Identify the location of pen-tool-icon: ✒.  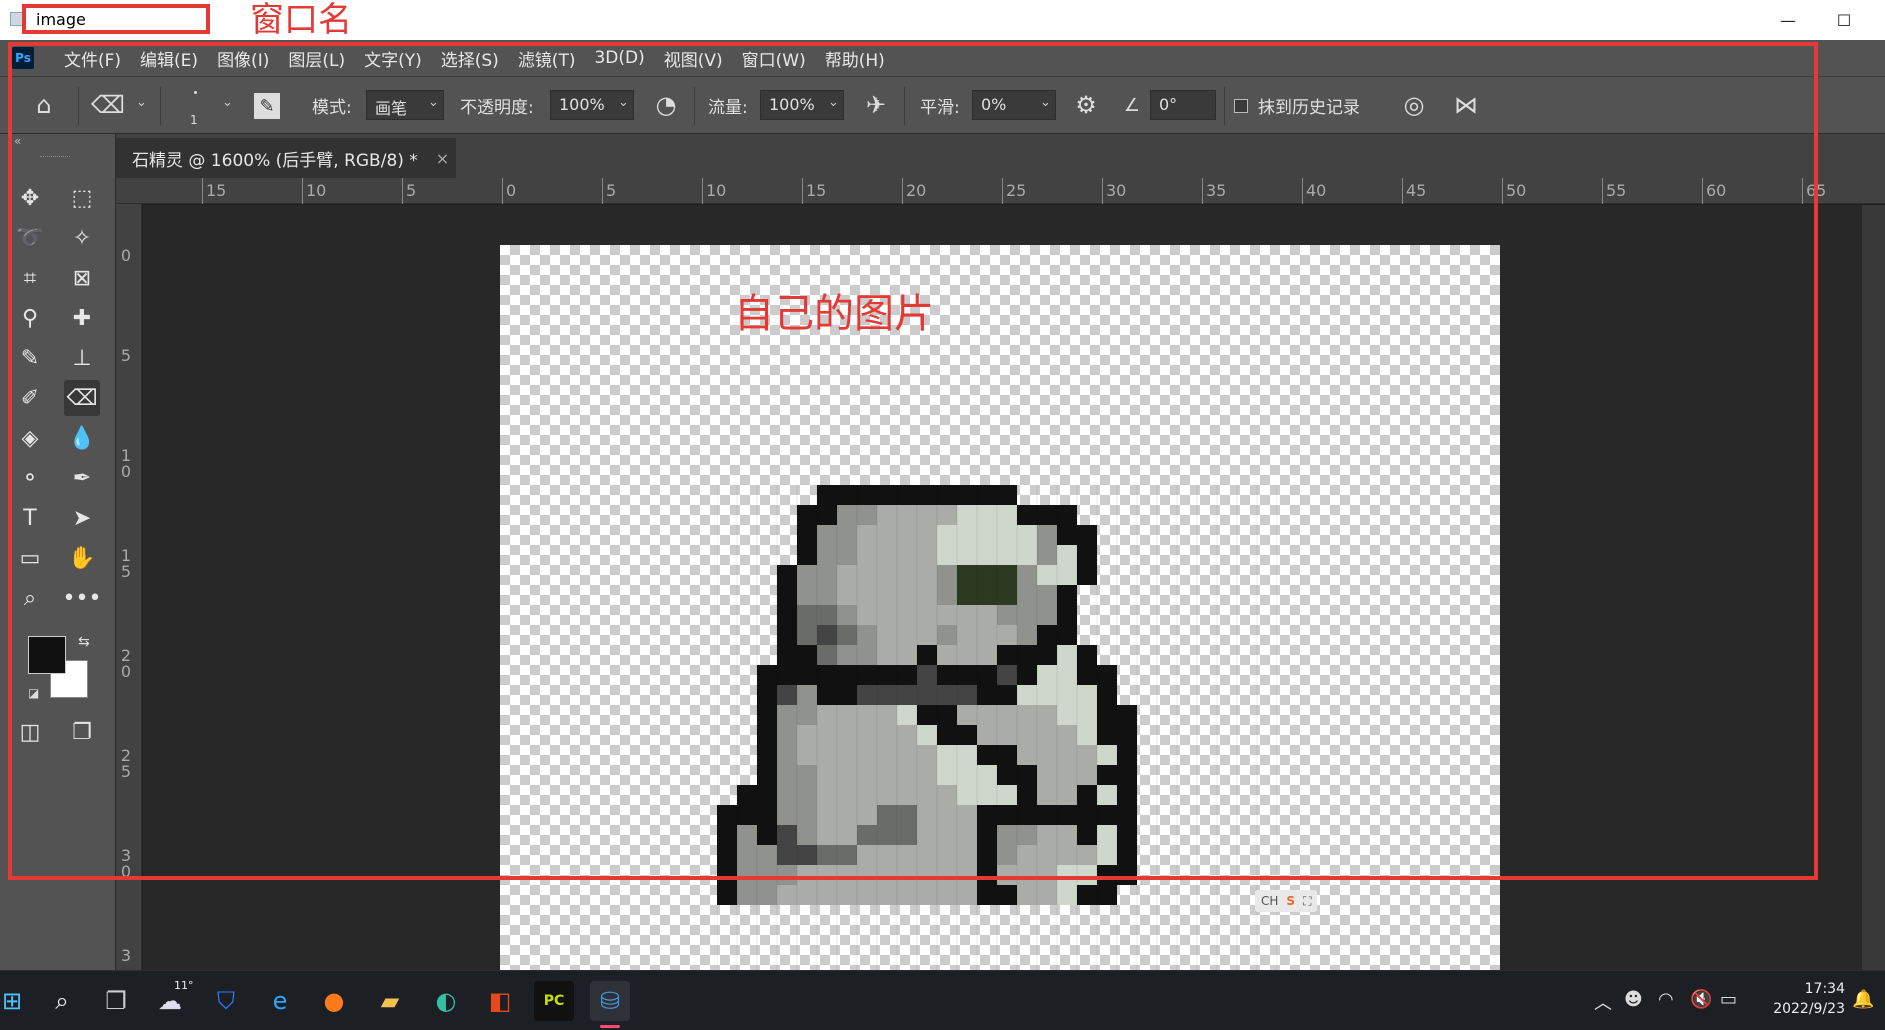
(82, 478).